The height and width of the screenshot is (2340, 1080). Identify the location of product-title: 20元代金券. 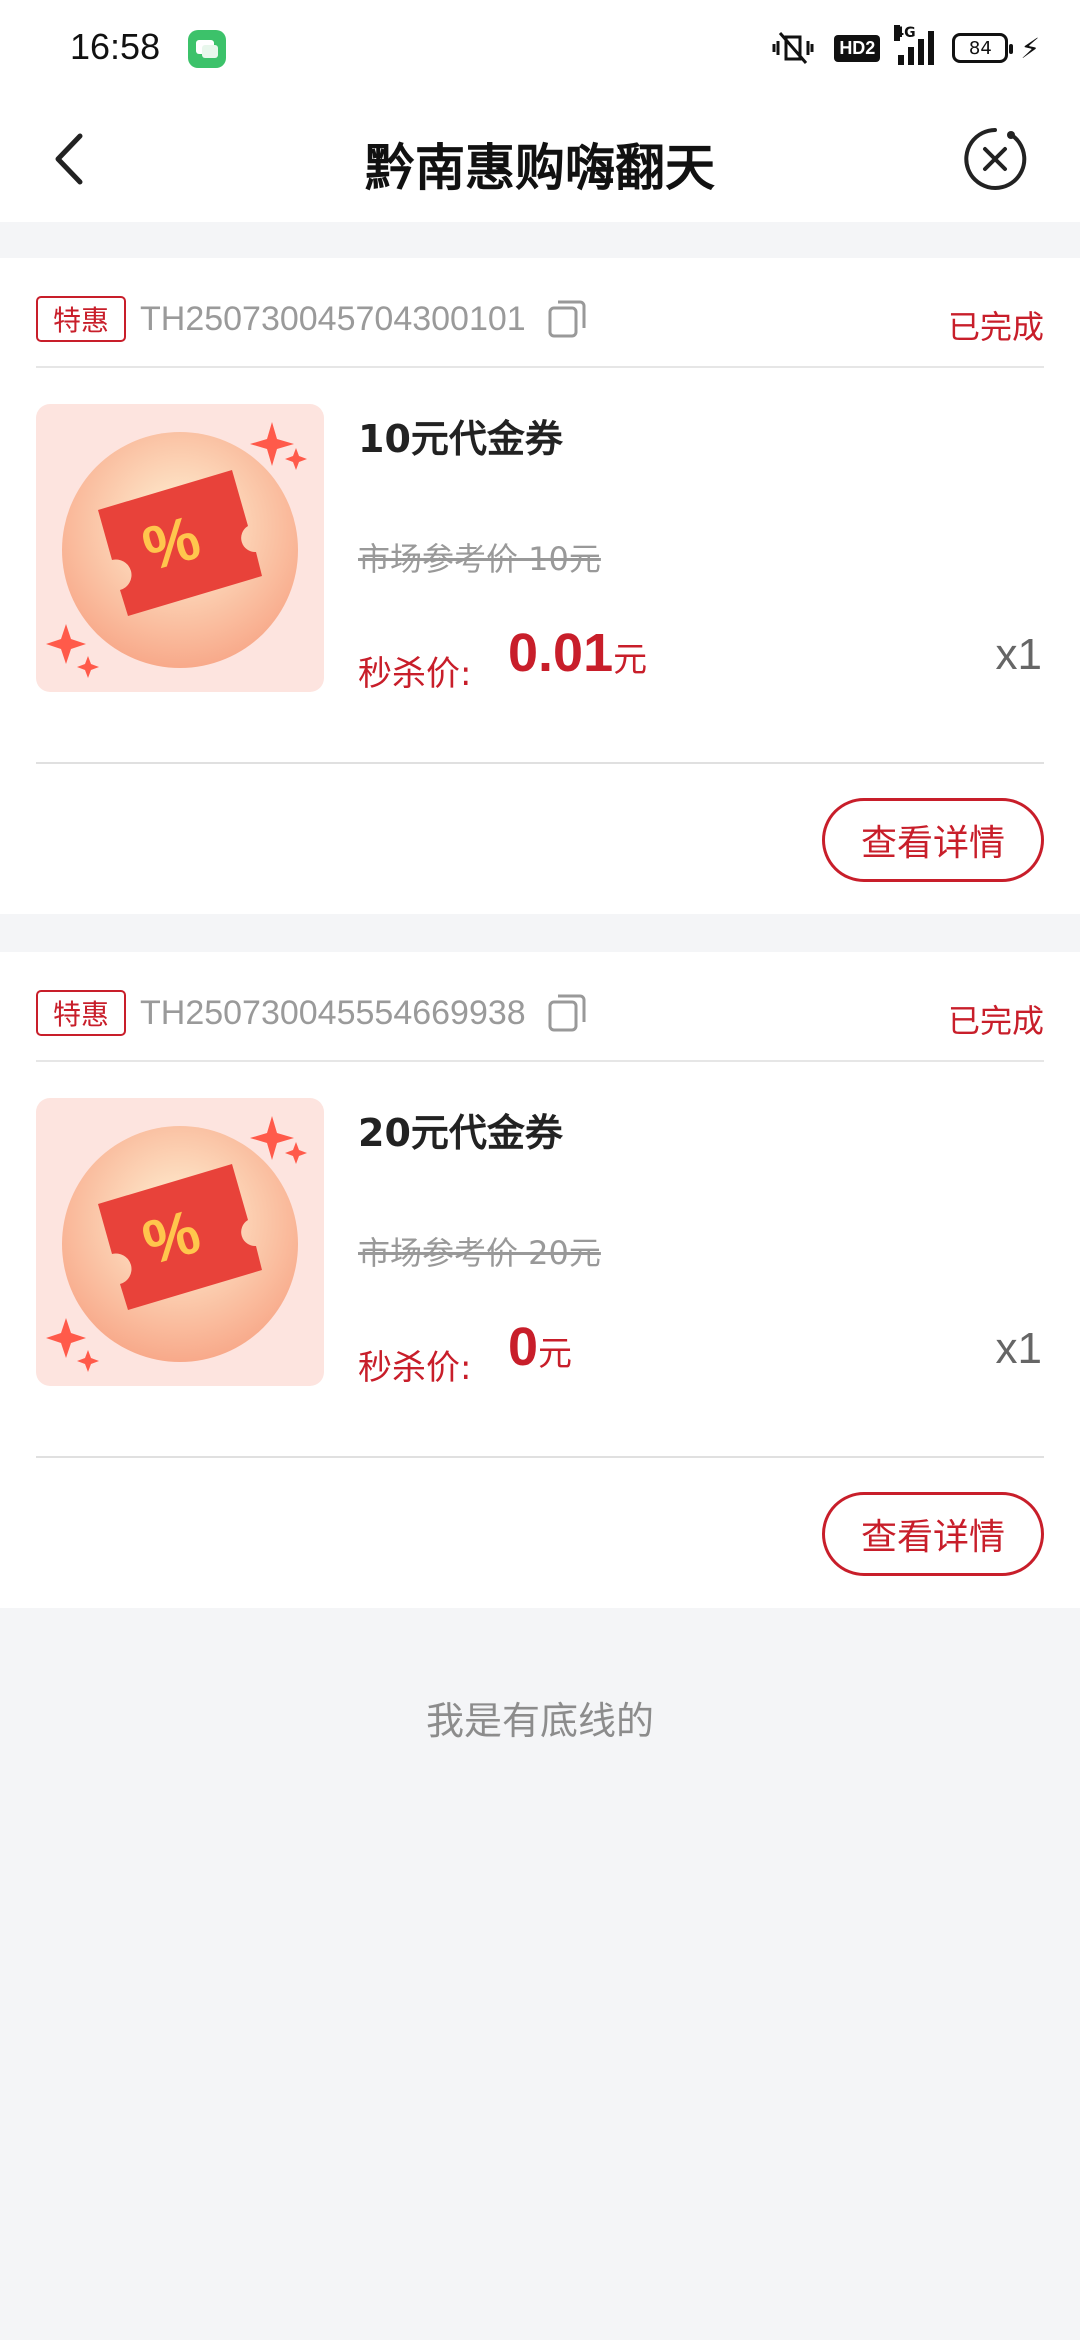
(460, 1133).